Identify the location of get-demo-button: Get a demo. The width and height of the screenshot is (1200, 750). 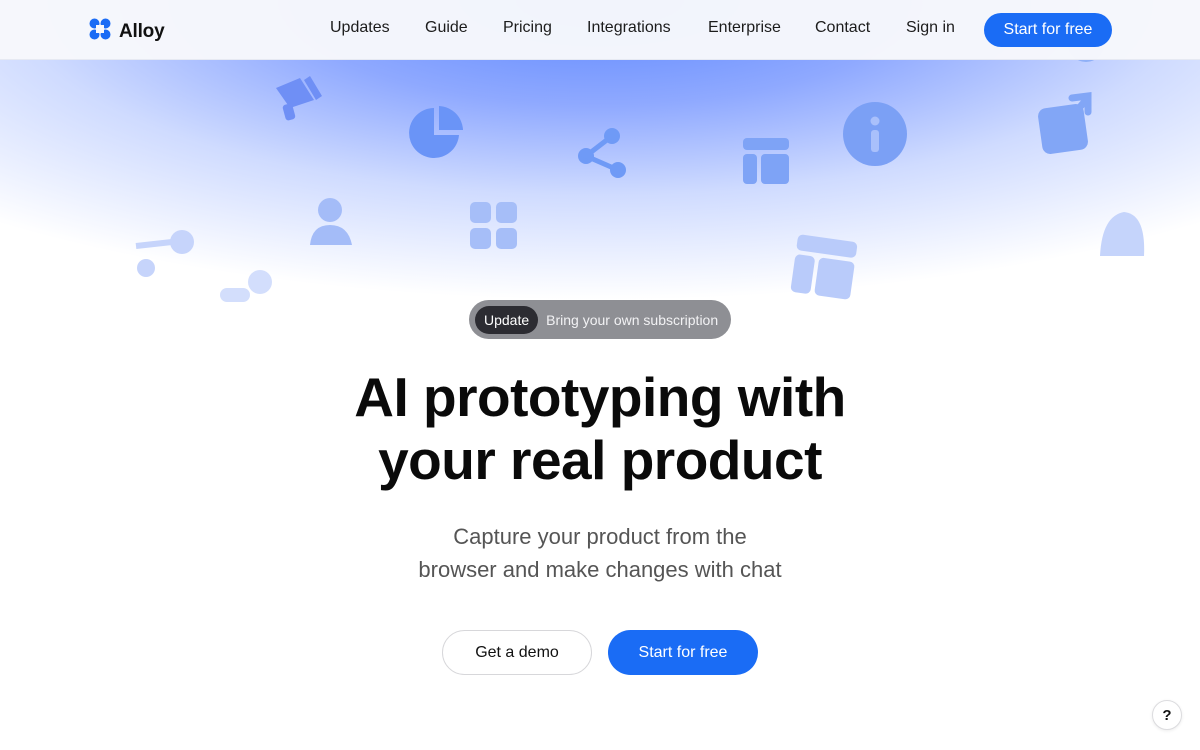
(517, 652).